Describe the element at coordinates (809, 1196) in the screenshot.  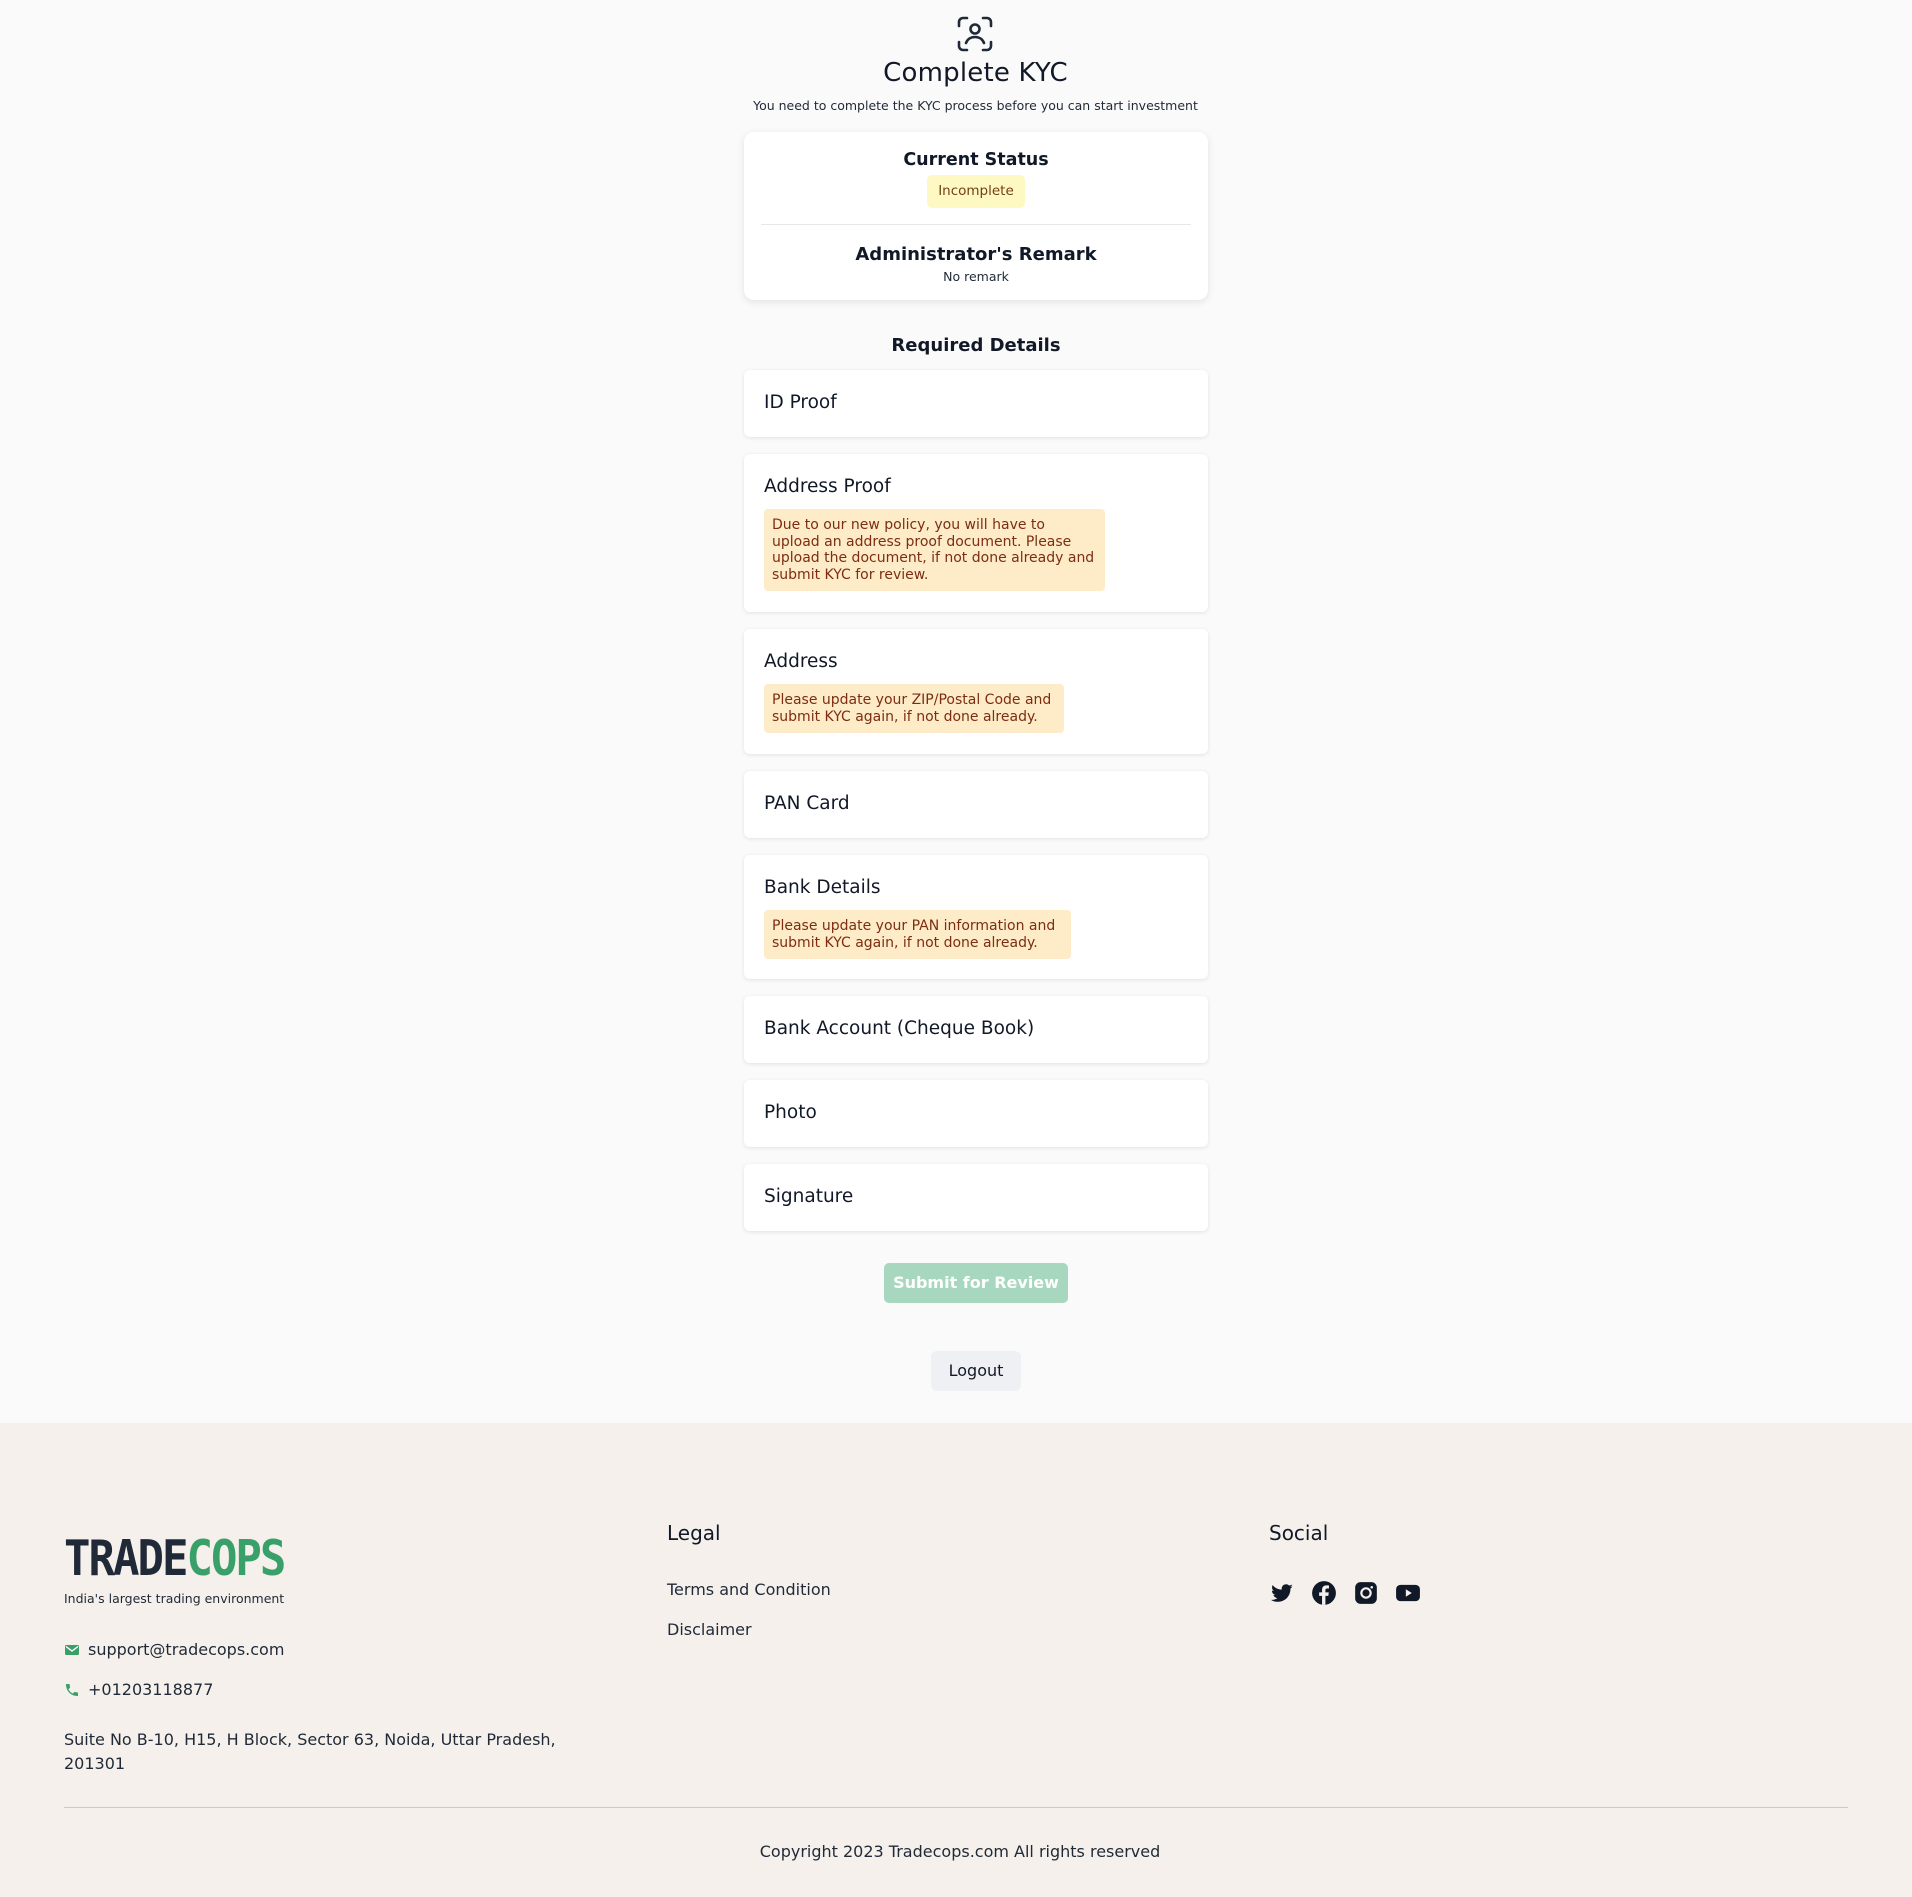
I see `kyc-item-label: Signature` at that location.